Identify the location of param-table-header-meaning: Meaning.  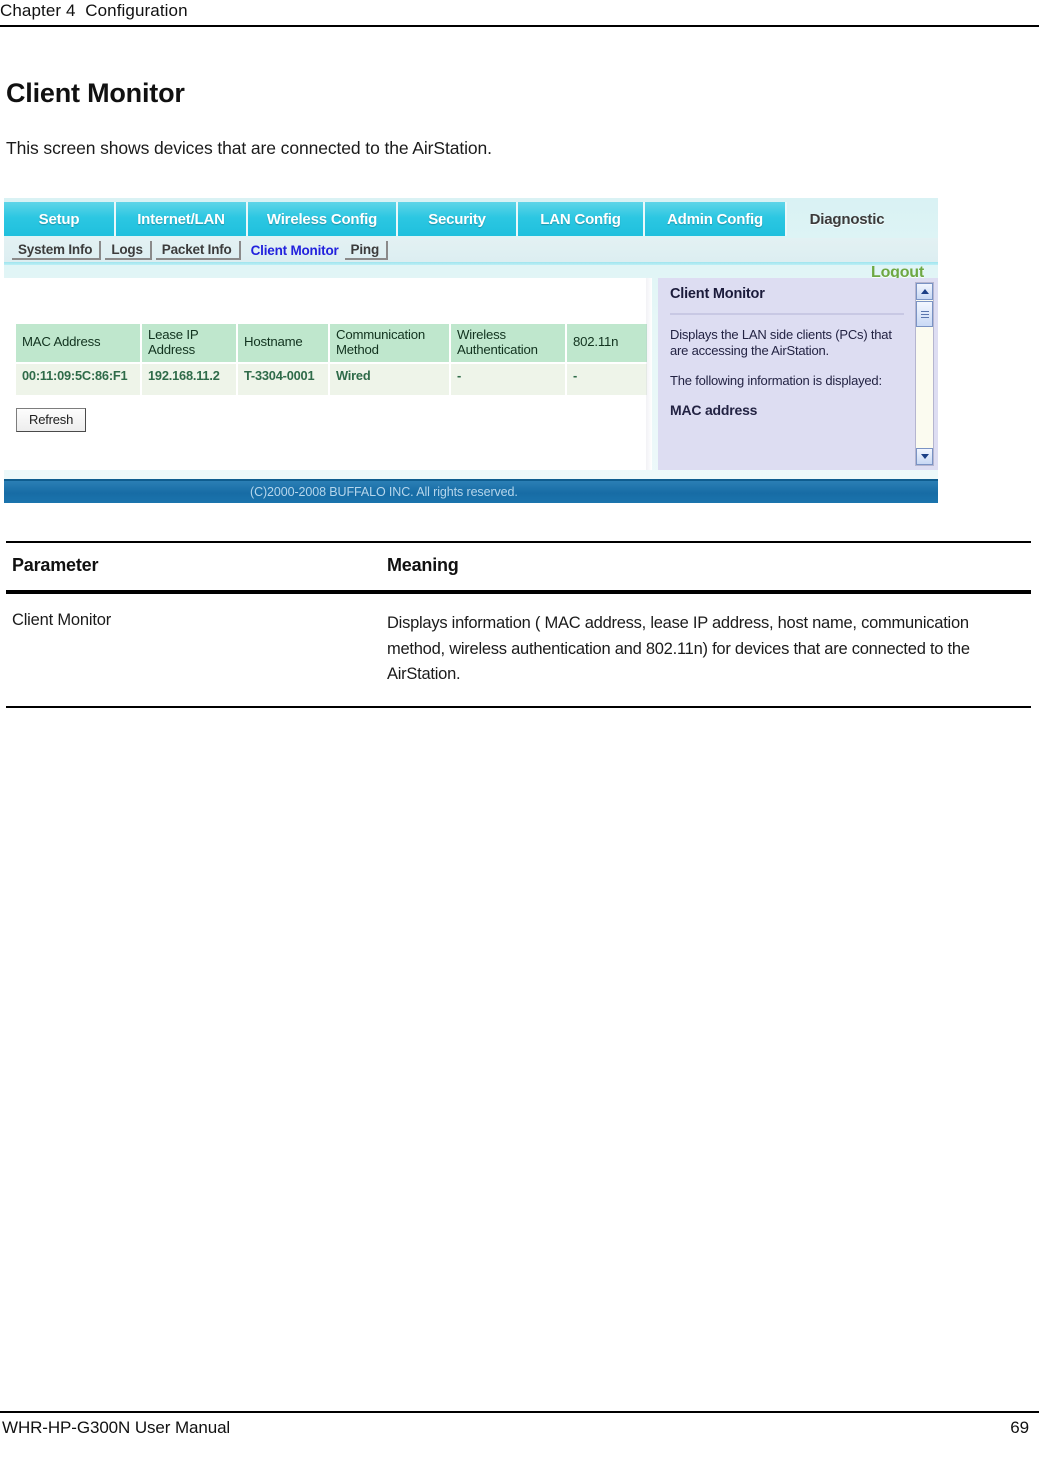
(423, 565).